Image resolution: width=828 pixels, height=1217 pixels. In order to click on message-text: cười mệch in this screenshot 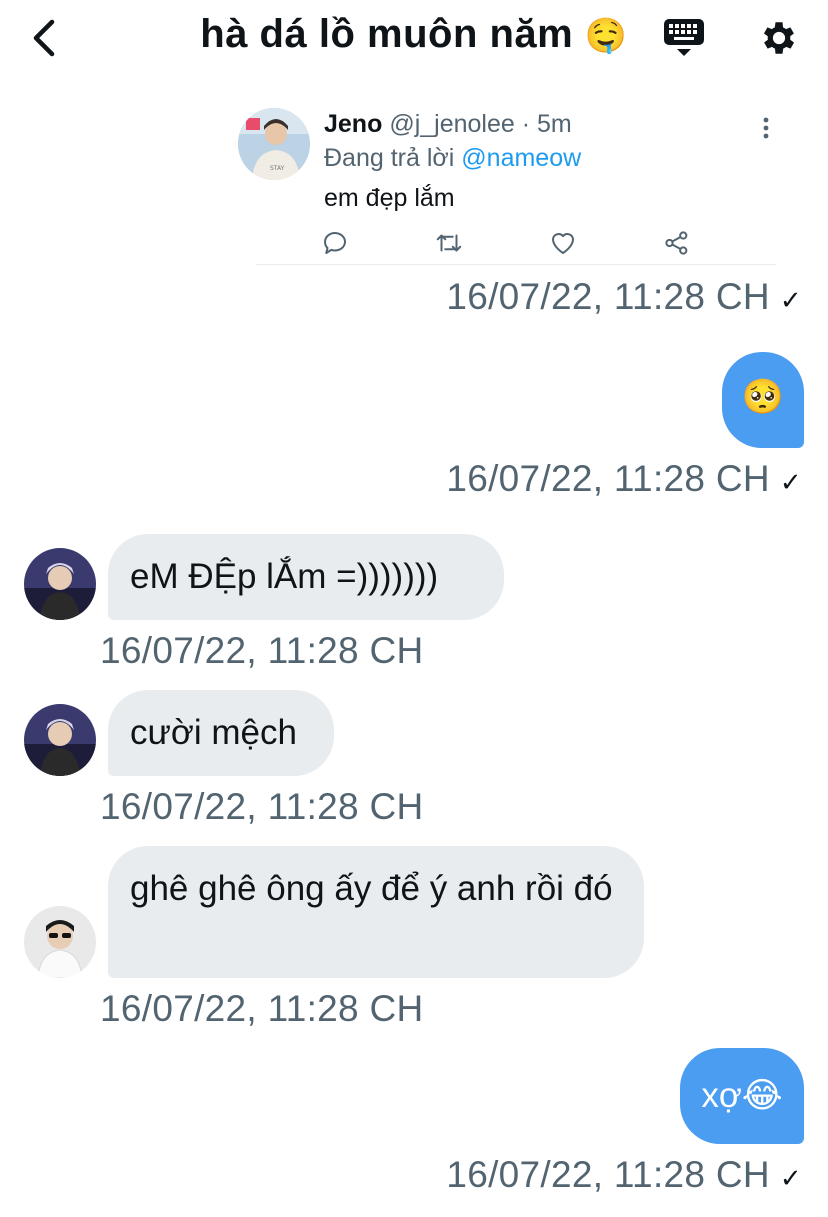, I will do `click(213, 732)`.